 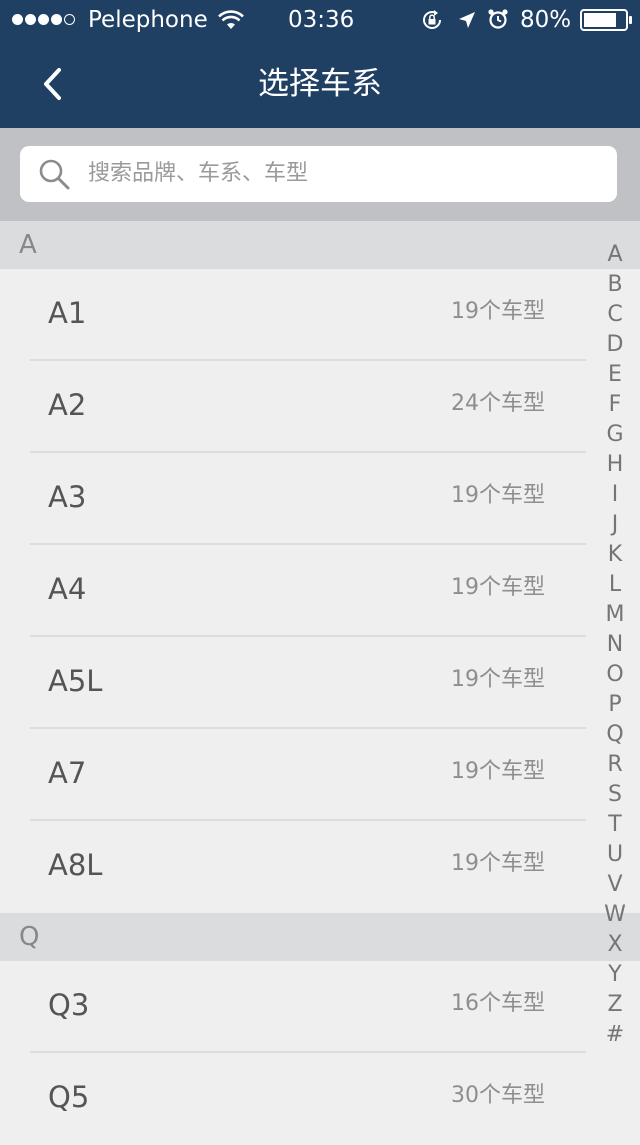 What do you see at coordinates (615, 255) in the screenshot?
I see `index-letter: A` at bounding box center [615, 255].